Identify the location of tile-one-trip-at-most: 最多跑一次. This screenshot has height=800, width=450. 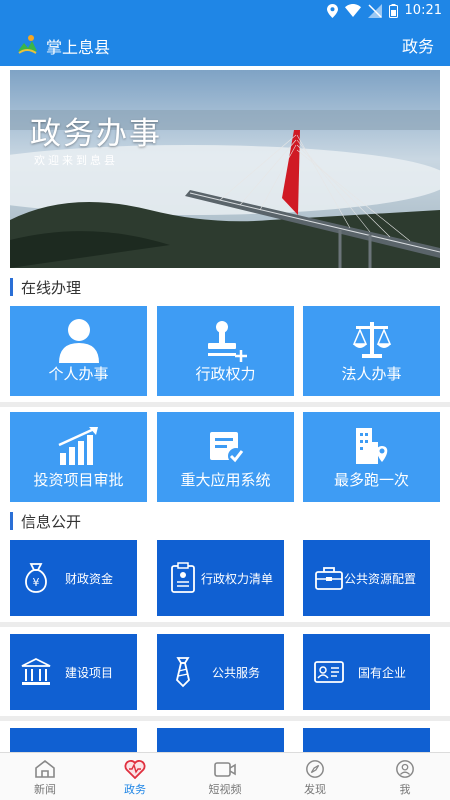
(371, 457).